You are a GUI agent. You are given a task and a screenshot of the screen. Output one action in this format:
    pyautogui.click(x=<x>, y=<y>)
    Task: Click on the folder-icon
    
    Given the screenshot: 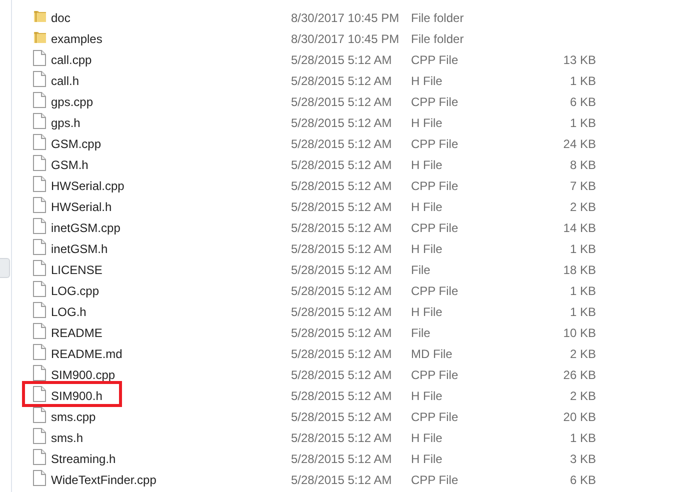 What is the action you would take?
    pyautogui.click(x=40, y=16)
    